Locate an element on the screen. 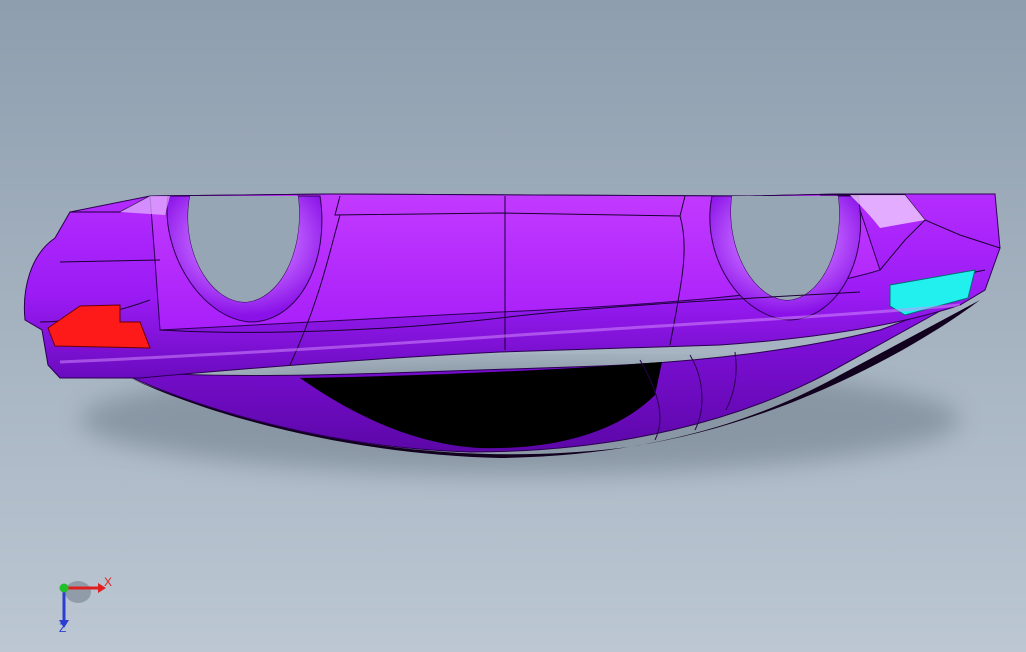  z-axis-label: Z is located at coordinates (63, 628).